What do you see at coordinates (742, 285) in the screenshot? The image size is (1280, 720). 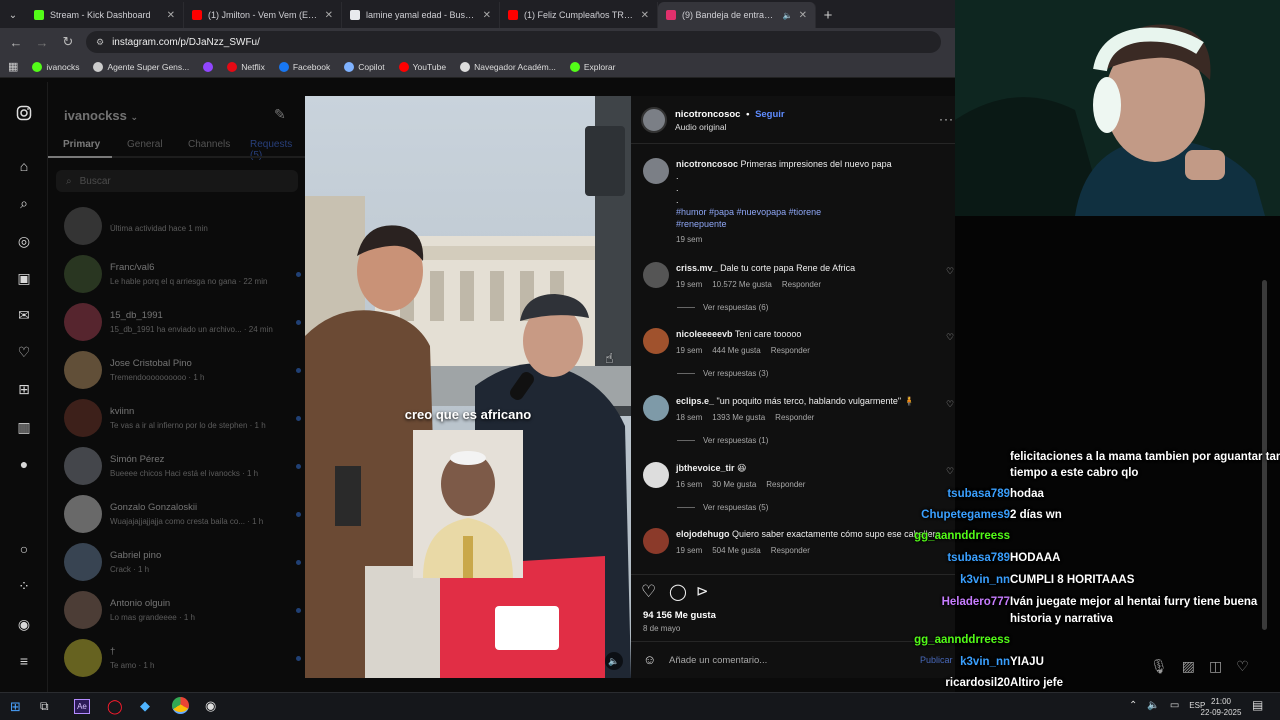 I see `comment-likes: 10.572 Me gusta` at bounding box center [742, 285].